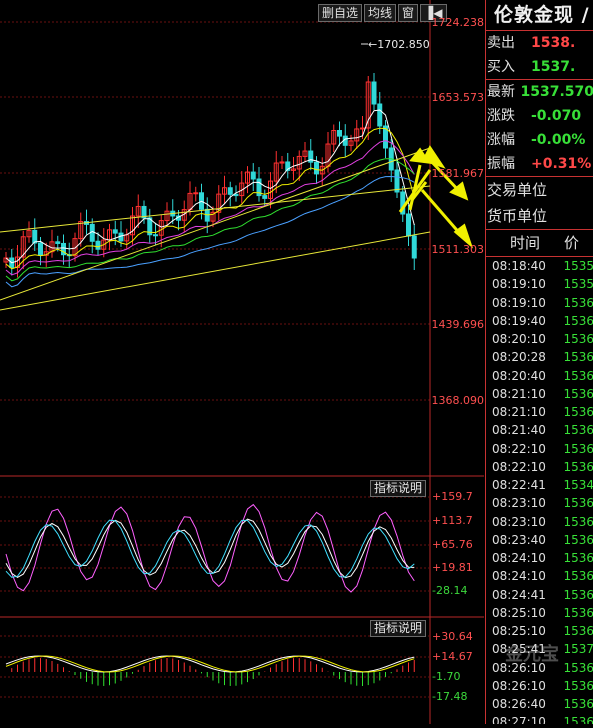 This screenshot has width=593, height=728. Describe the element at coordinates (519, 284) in the screenshot. I see `tick-time: 08:19:10` at that location.